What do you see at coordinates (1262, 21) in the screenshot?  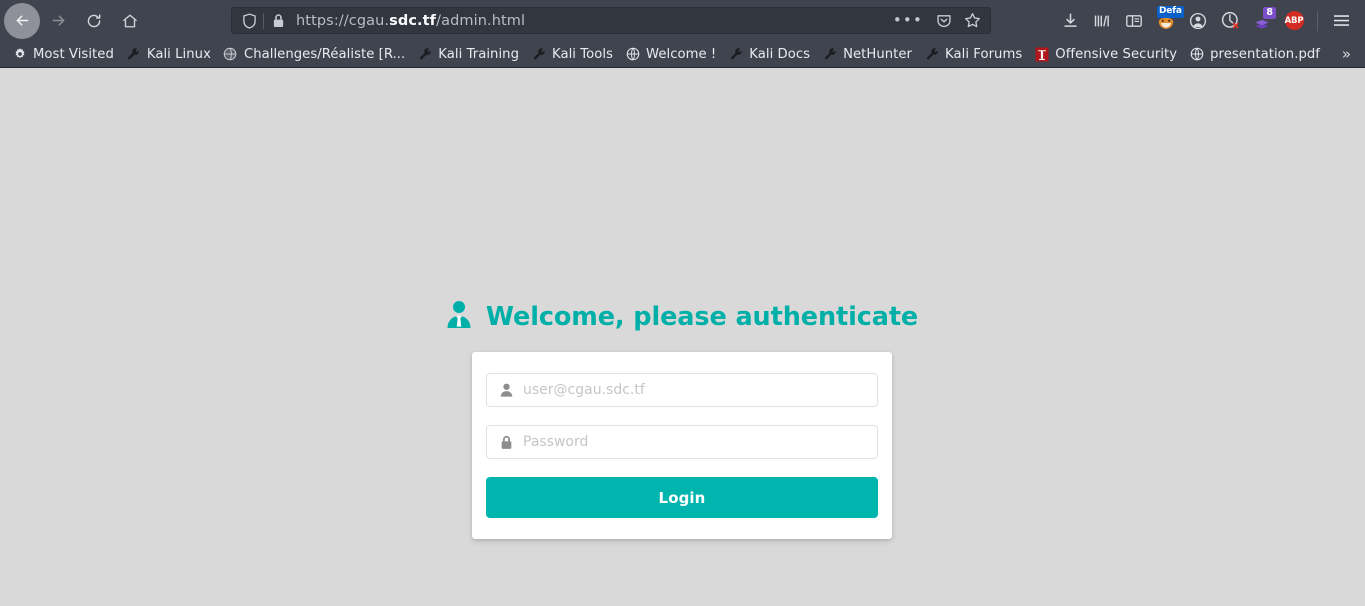 I see `cookie-quick-manager-icon: 8` at bounding box center [1262, 21].